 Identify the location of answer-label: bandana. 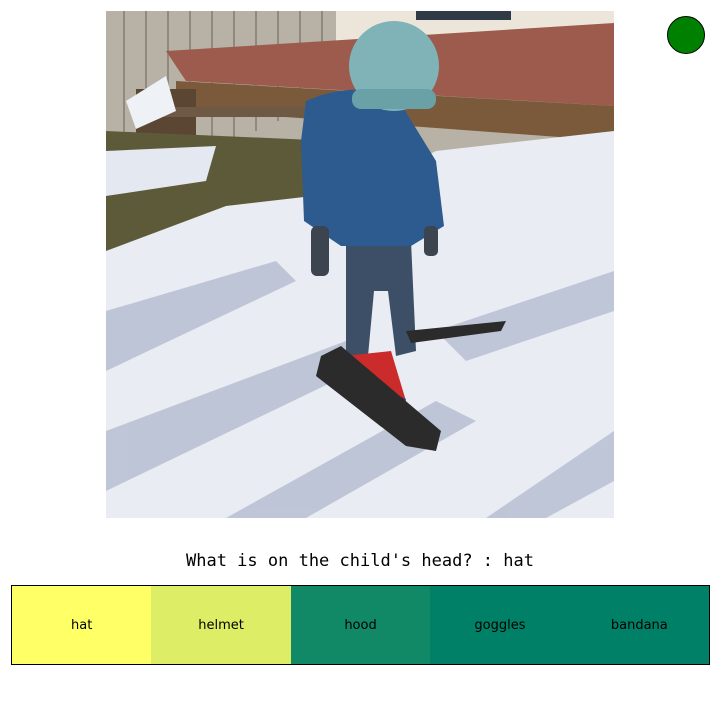
(639, 625).